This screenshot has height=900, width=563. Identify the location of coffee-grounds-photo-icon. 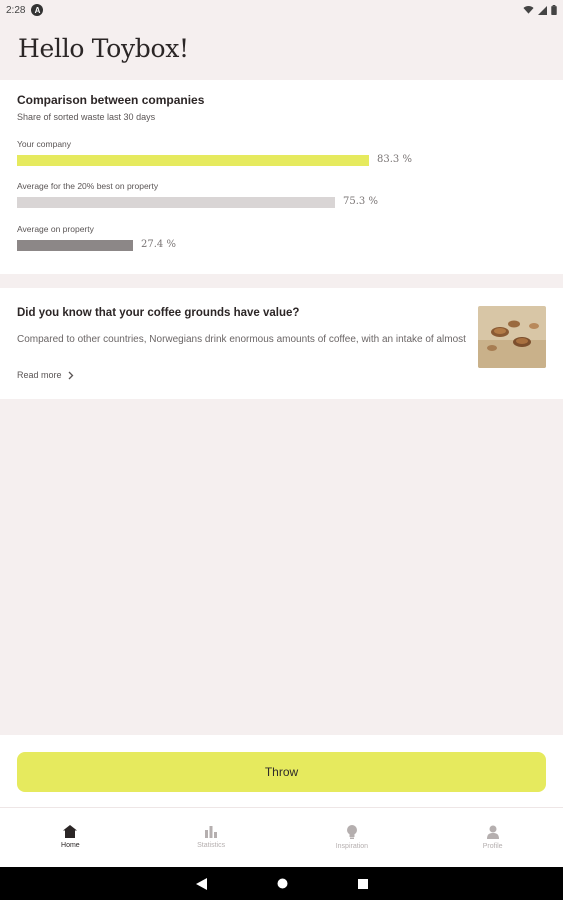
(512, 337).